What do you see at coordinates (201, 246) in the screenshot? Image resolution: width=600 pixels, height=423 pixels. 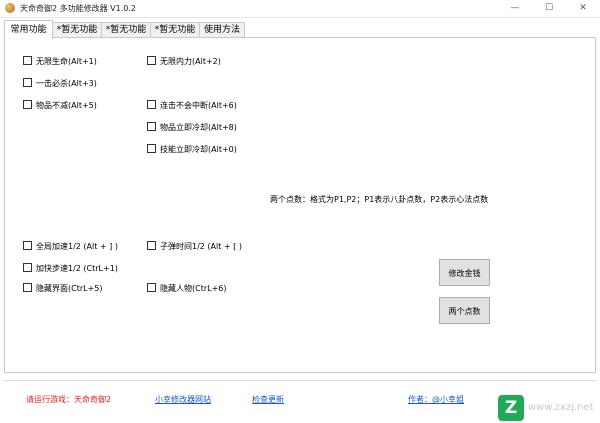 I see `checkbox-label: 子弹时间1/2 (Alt + [ )` at bounding box center [201, 246].